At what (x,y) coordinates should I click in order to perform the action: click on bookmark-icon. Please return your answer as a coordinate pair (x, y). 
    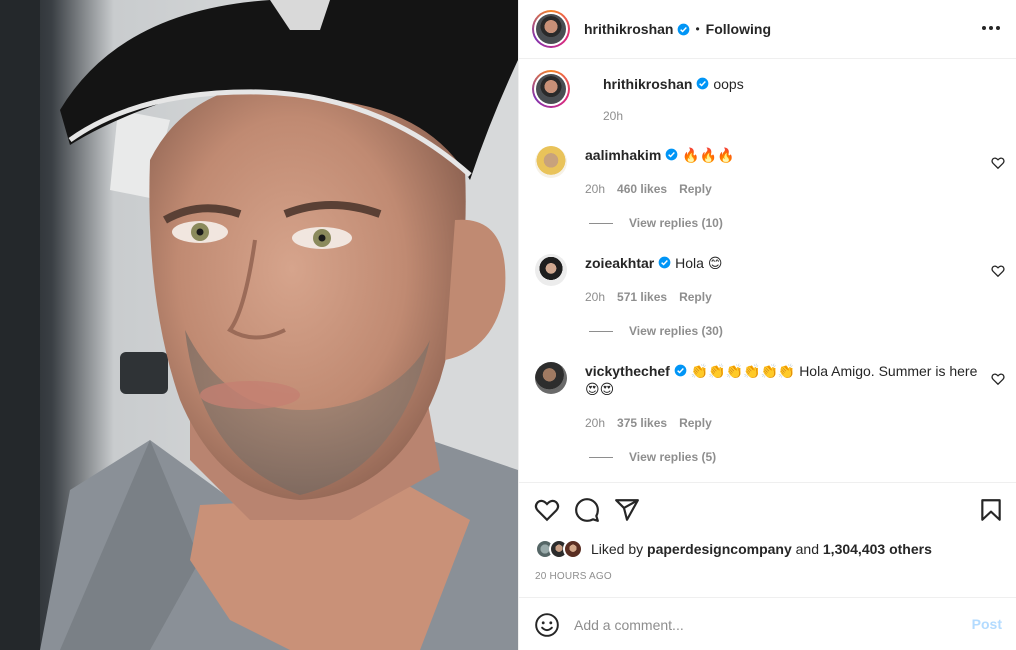
    Looking at the image, I should click on (991, 510).